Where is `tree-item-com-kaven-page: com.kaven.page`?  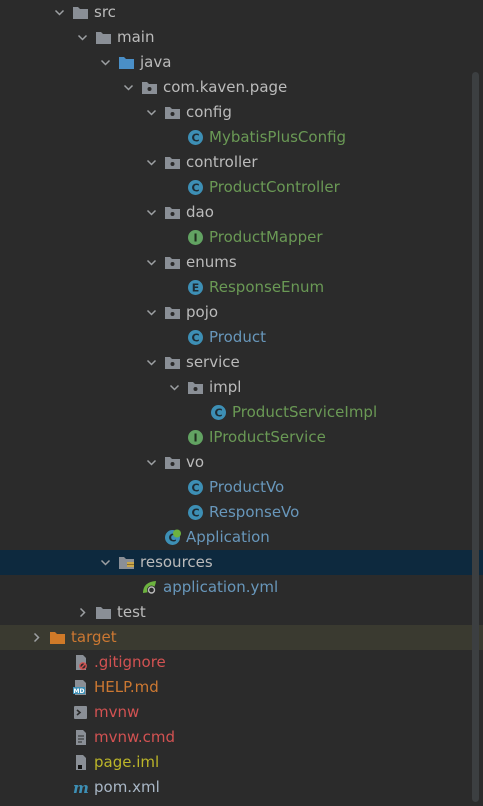
tree-item-com-kaven-page: com.kaven.page is located at coordinates (241, 87).